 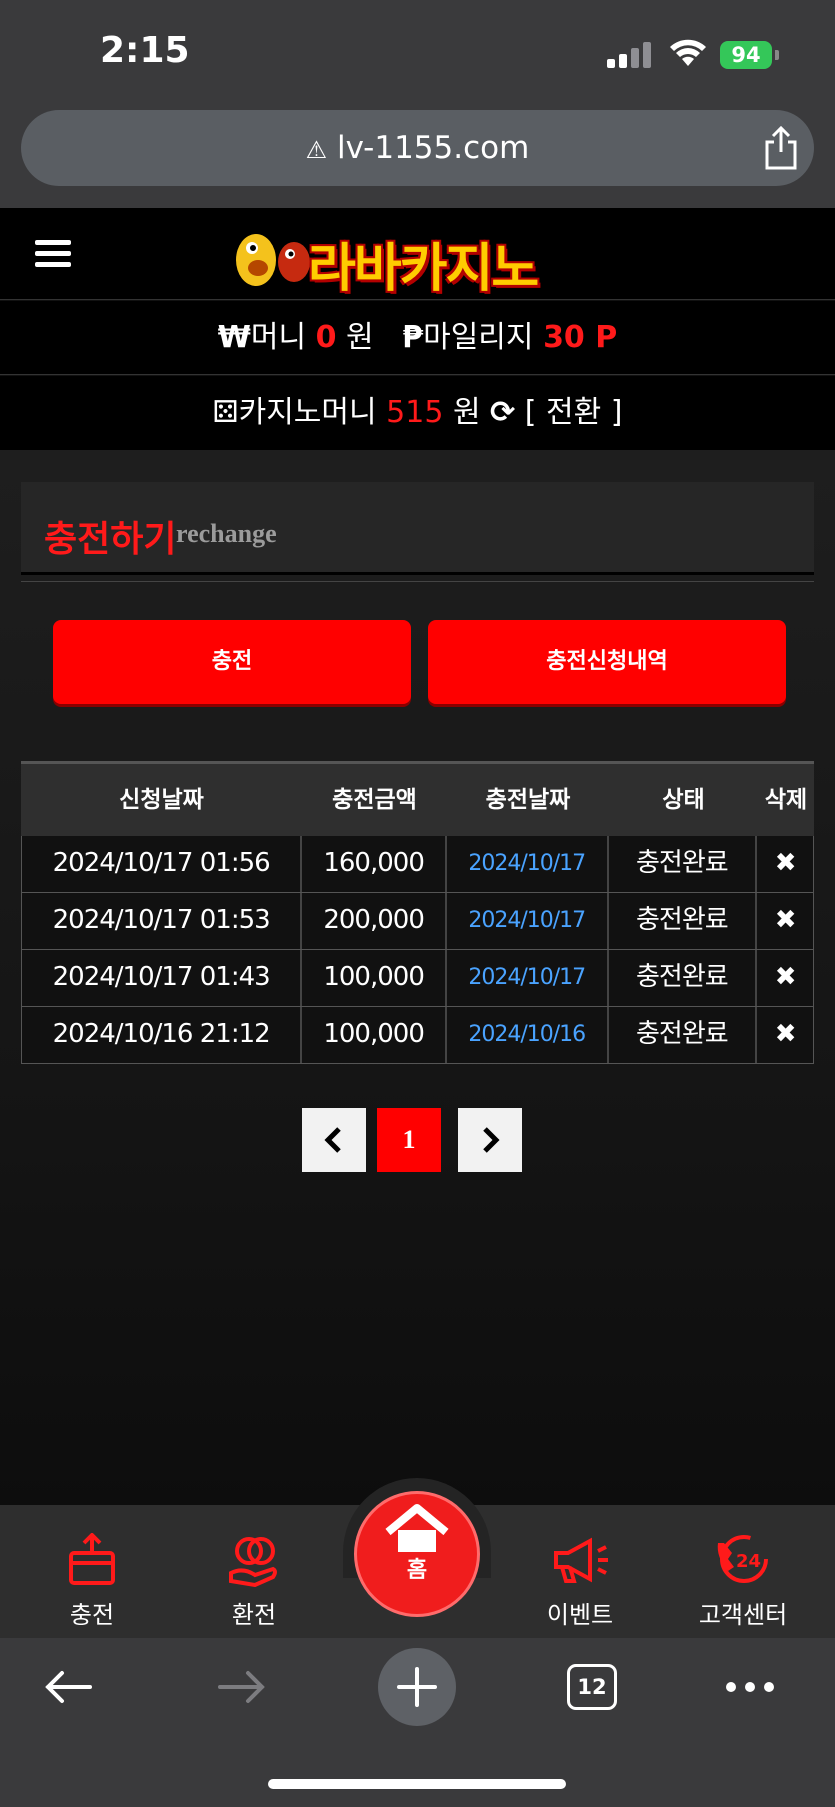 What do you see at coordinates (528, 1035) in the screenshot?
I see `charge-date-cell: 2024/10/16` at bounding box center [528, 1035].